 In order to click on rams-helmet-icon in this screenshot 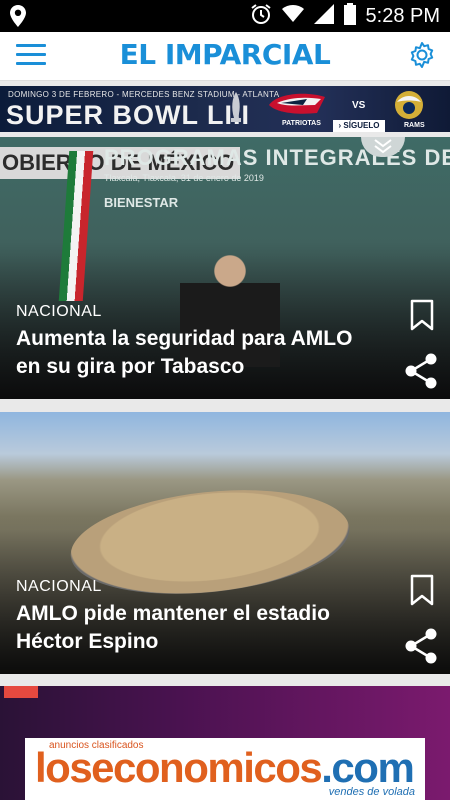, I will do `click(409, 105)`.